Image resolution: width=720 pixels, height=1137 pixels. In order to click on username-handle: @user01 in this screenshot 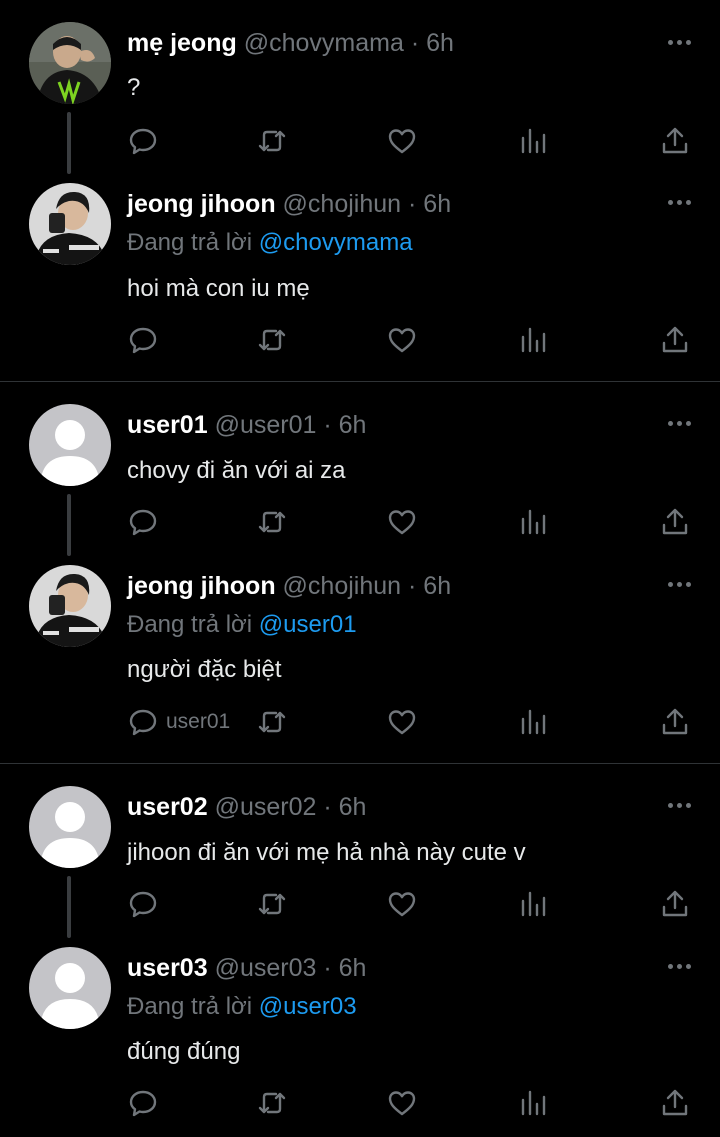, I will do `click(266, 425)`.